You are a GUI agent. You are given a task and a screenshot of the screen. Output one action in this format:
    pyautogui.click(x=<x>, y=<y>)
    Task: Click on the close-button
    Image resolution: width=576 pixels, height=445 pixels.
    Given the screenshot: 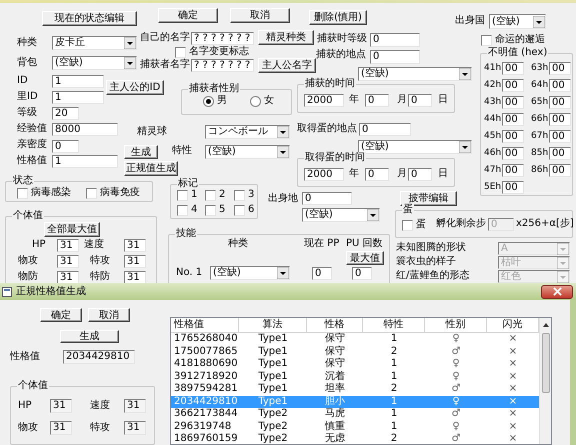 What is the action you would take?
    pyautogui.click(x=557, y=291)
    